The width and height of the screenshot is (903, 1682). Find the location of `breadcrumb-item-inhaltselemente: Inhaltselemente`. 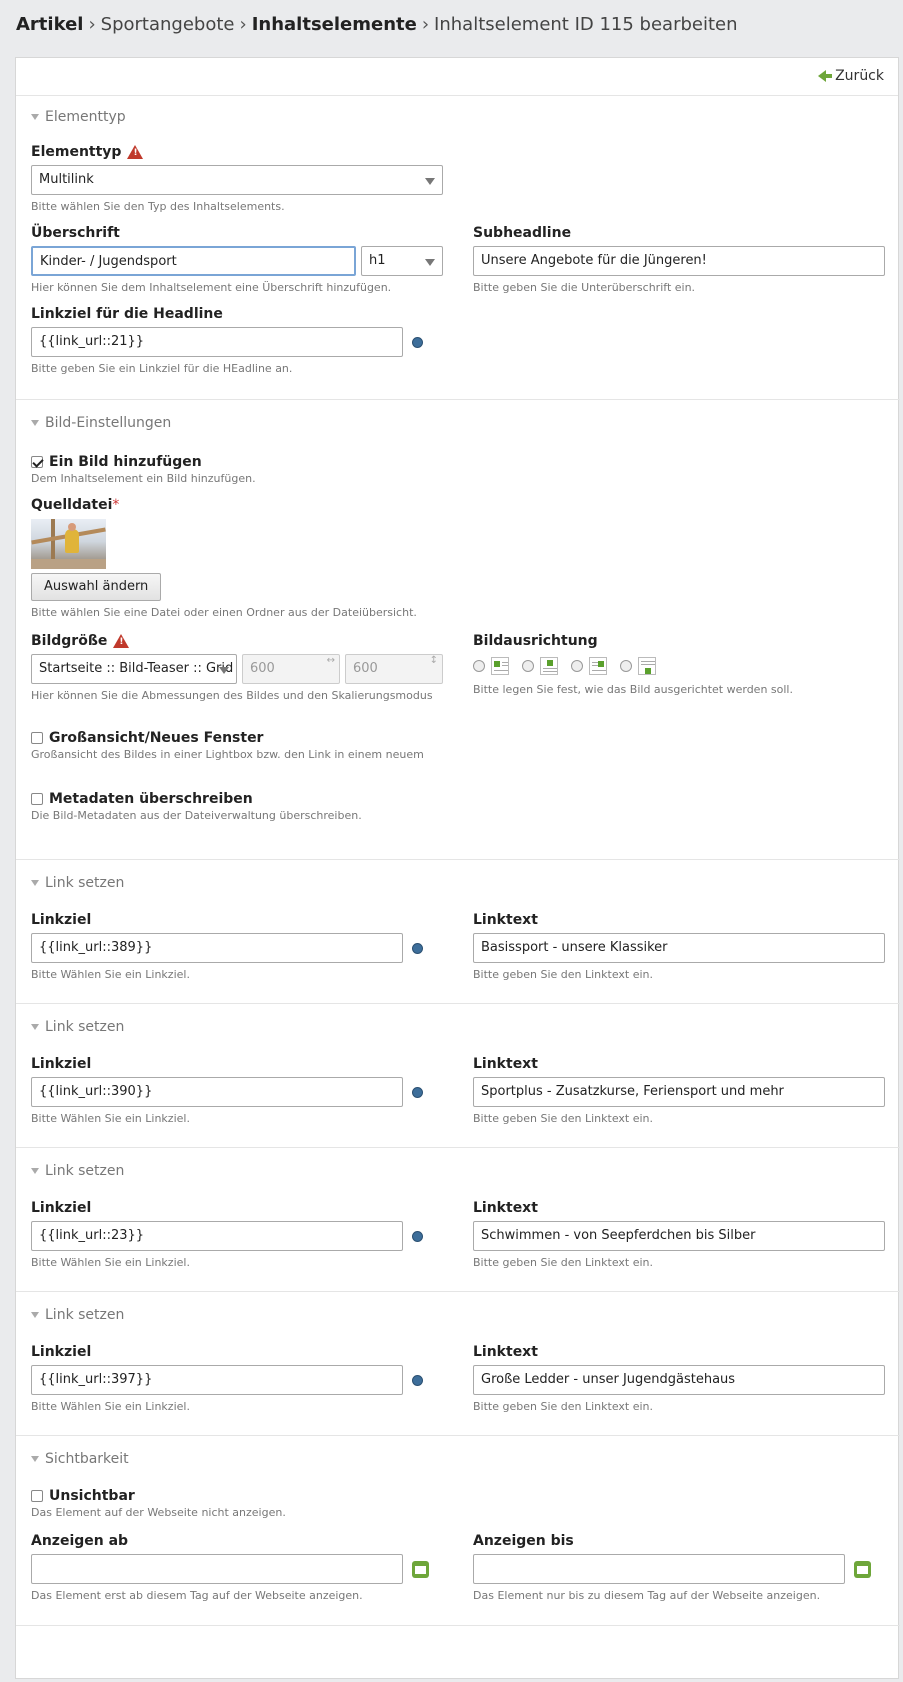

breadcrumb-item-inhaltselemente: Inhaltselemente is located at coordinates (334, 24).